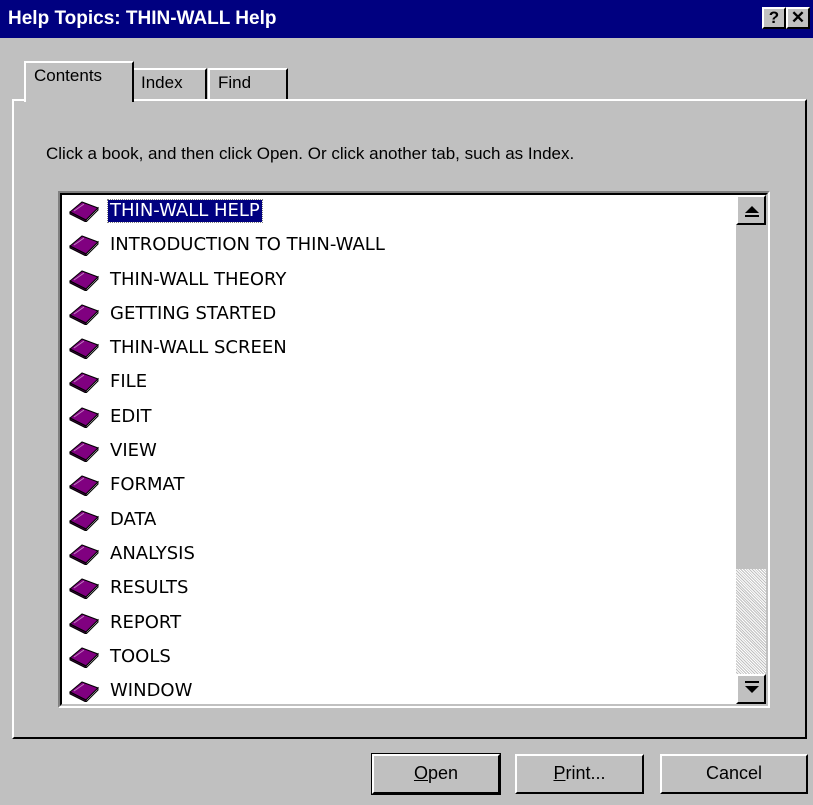  Describe the element at coordinates (734, 774) in the screenshot. I see `cancel-button: Cancel` at that location.